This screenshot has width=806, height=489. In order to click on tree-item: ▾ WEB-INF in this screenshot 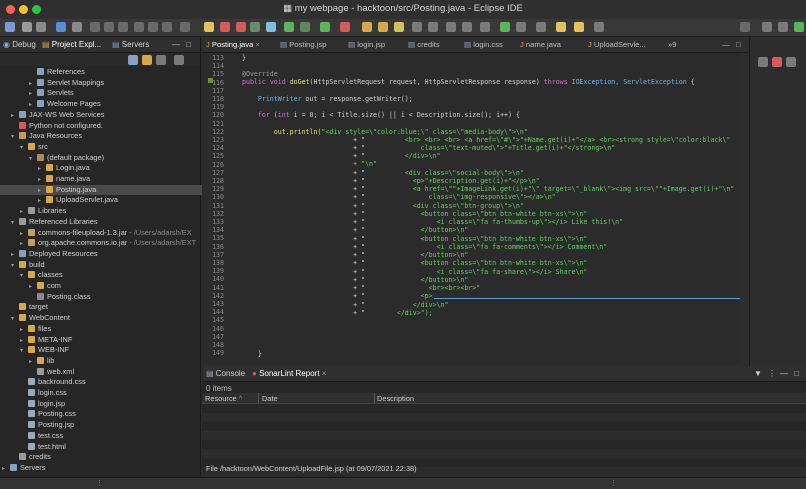, I will do `click(110, 350)`.